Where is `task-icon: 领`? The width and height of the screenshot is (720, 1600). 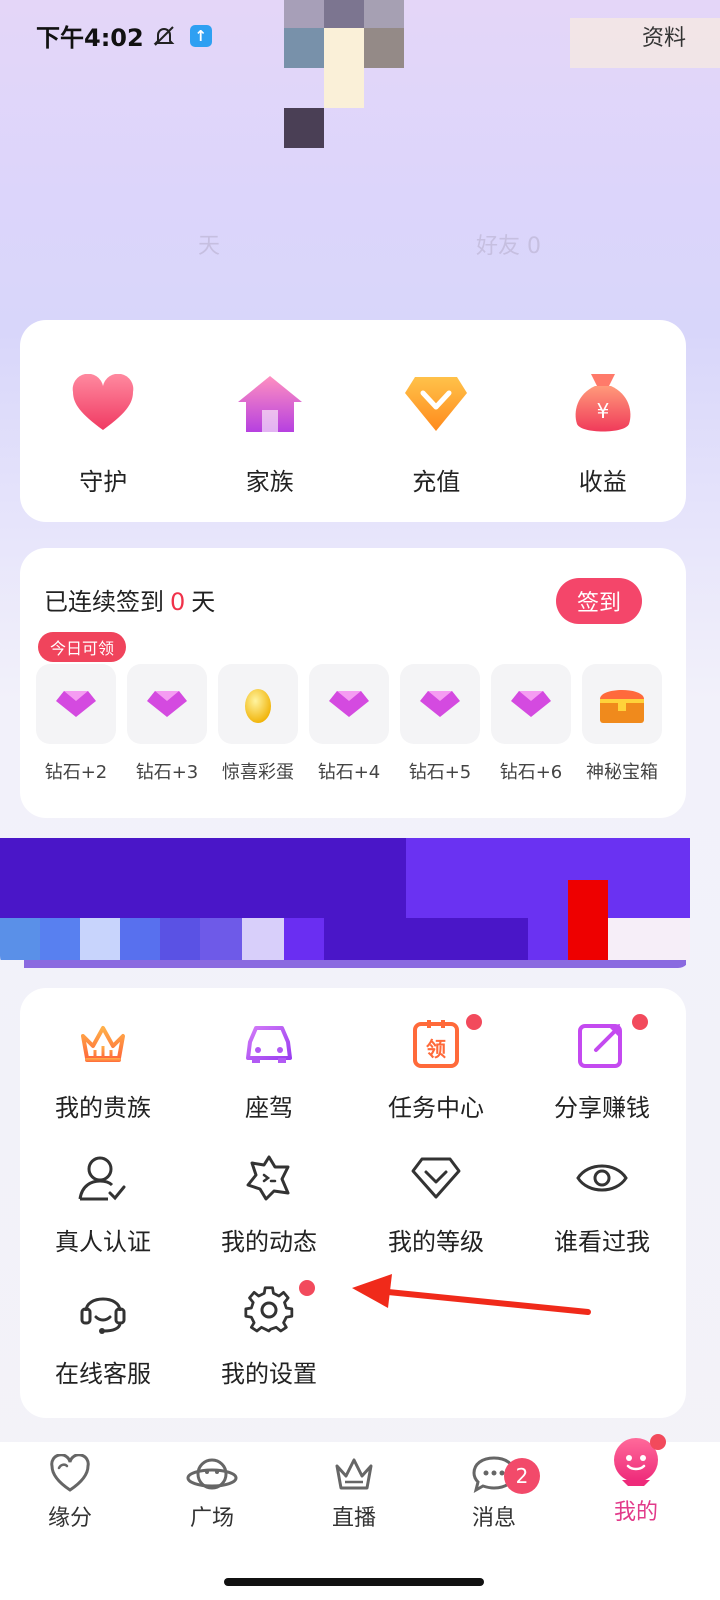 task-icon: 领 is located at coordinates (443, 1044).